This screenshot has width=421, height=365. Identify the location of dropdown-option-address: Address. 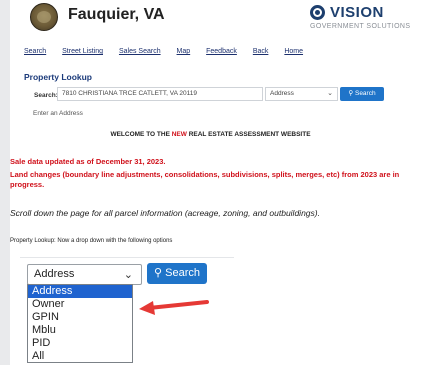
(80, 291).